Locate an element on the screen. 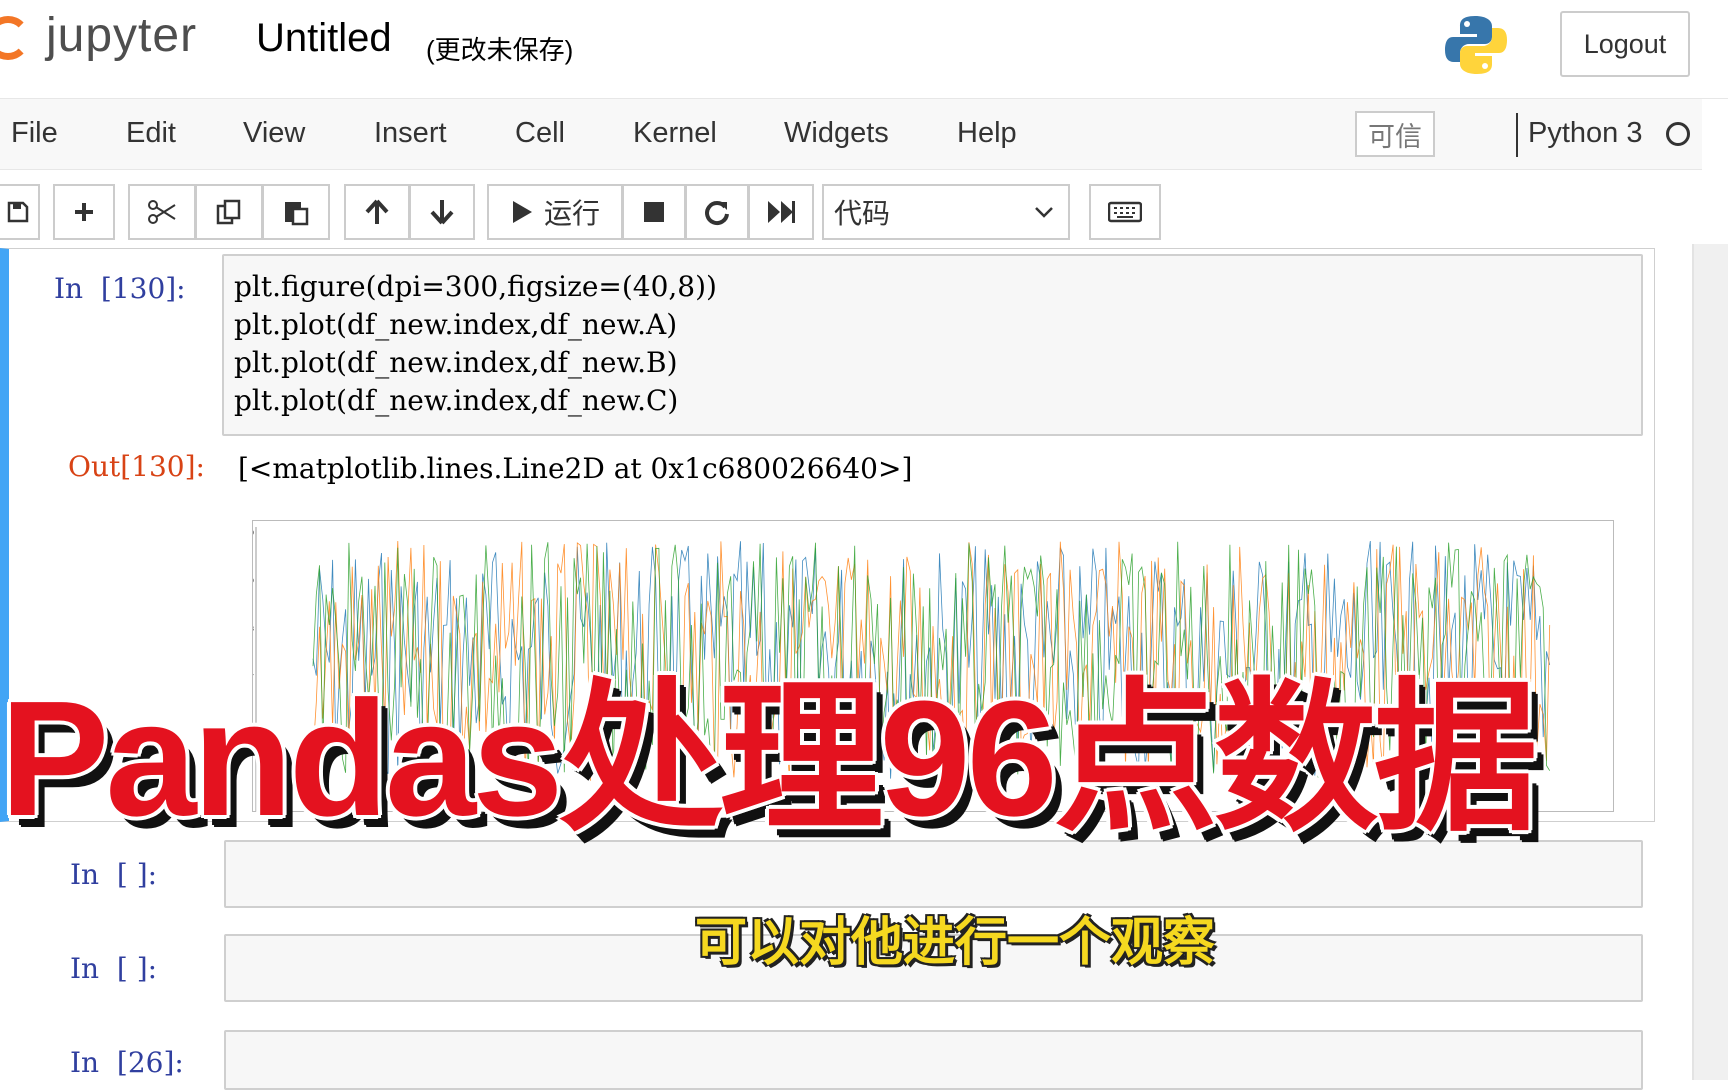  code-text: plt.figure(dpi=300,figsize=(40,8)) is located at coordinates (475, 286).